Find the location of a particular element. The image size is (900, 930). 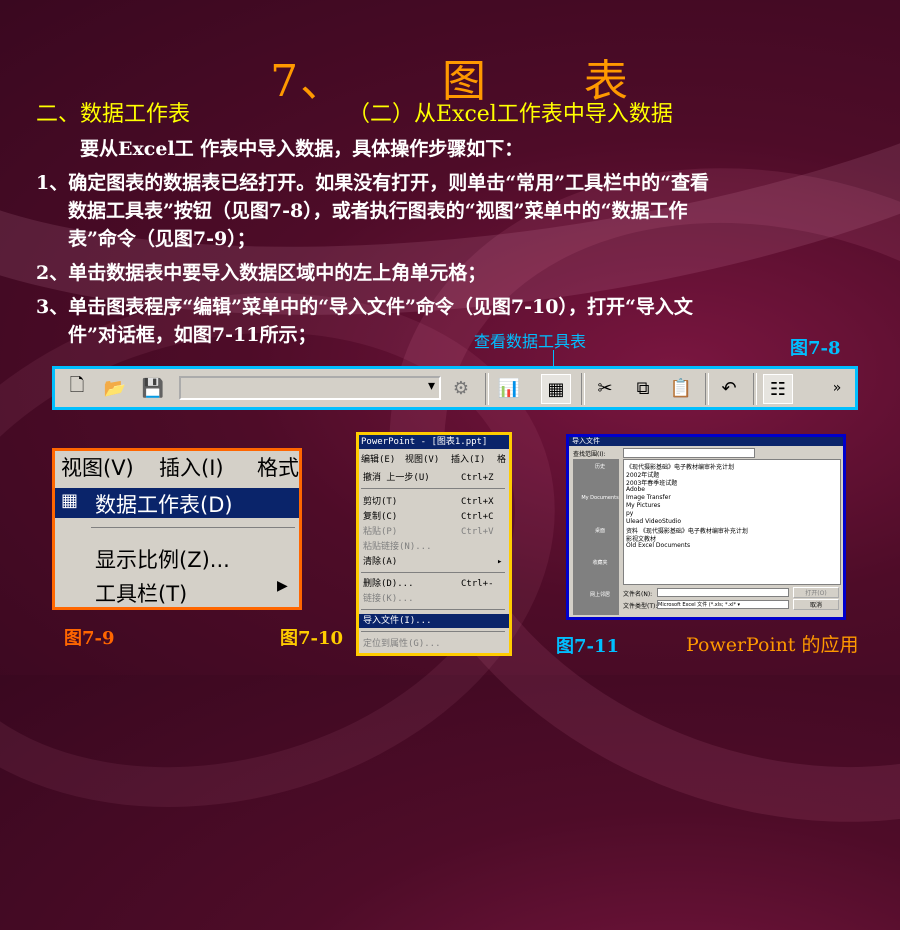

list-item: Image Transfer is located at coordinates (648, 497).